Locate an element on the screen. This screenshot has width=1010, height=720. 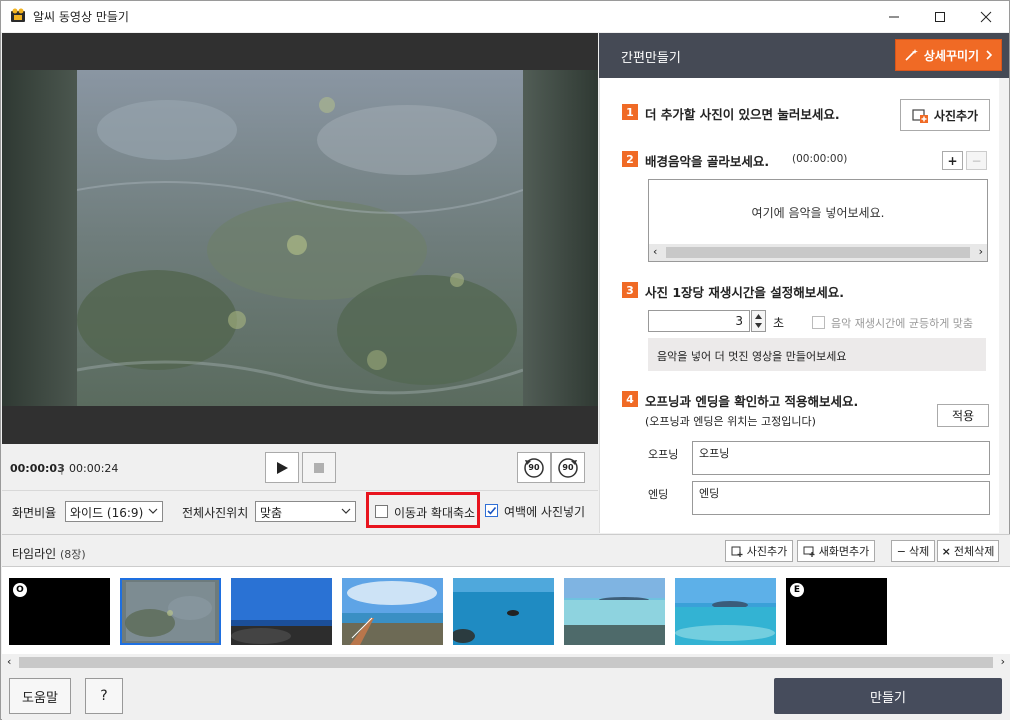
maximize-button is located at coordinates (940, 16).